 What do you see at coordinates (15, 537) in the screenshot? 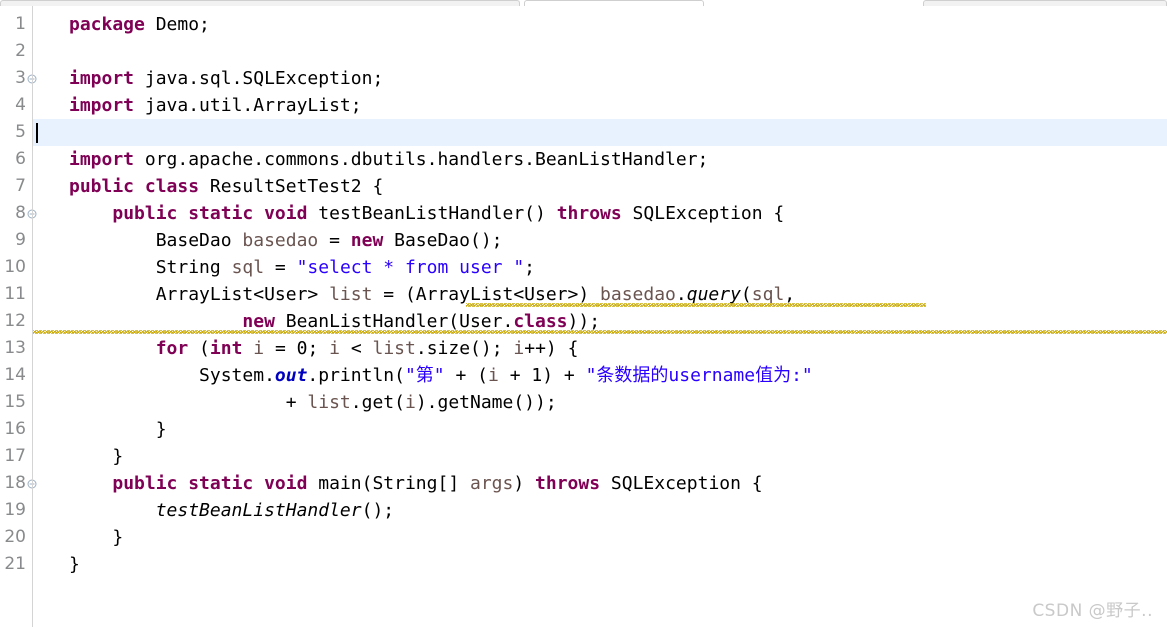
I see `line-number-20: 20` at bounding box center [15, 537].